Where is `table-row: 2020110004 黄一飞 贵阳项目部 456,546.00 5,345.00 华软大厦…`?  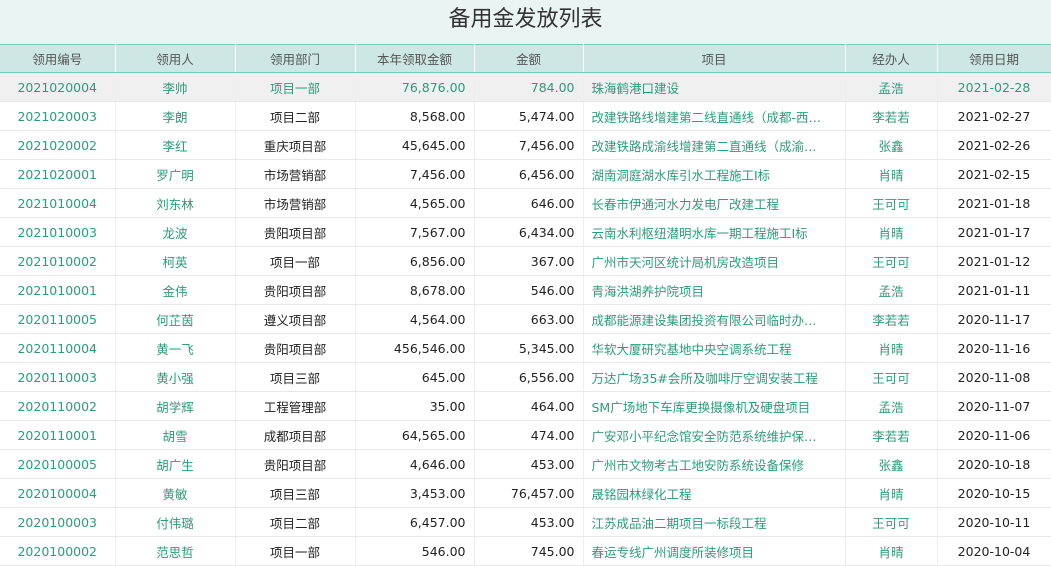
table-row: 2020110004 黄一飞 贵阳项目部 456,546.00 5,345.00 华软大厦… is located at coordinates (525, 348).